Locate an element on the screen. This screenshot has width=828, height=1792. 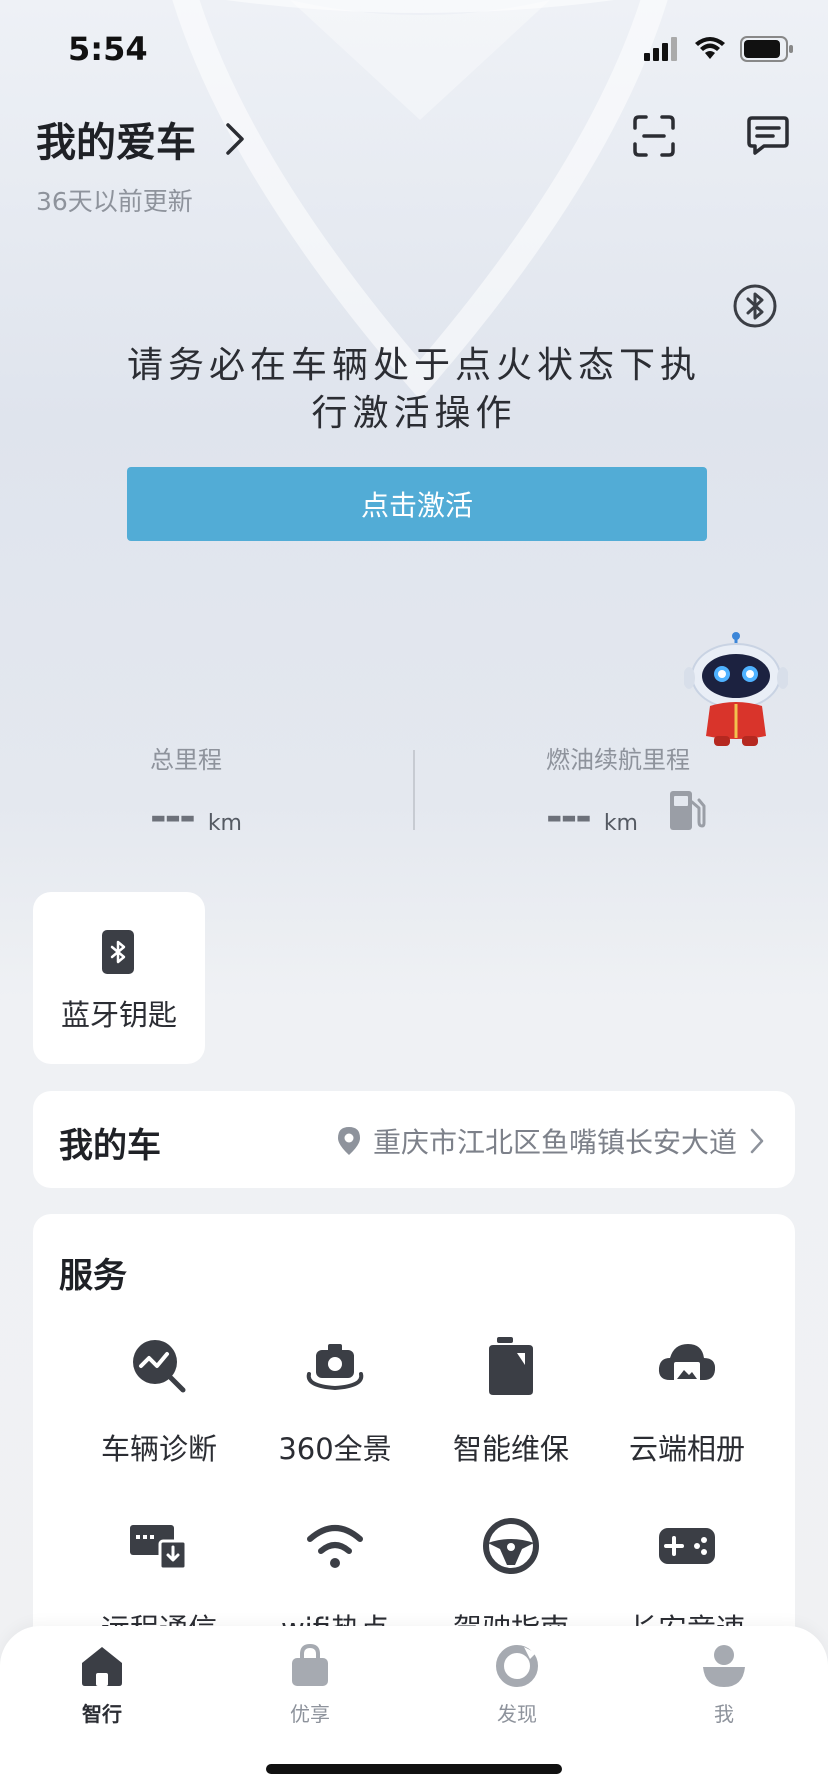
message-icon is located at coordinates (768, 135).